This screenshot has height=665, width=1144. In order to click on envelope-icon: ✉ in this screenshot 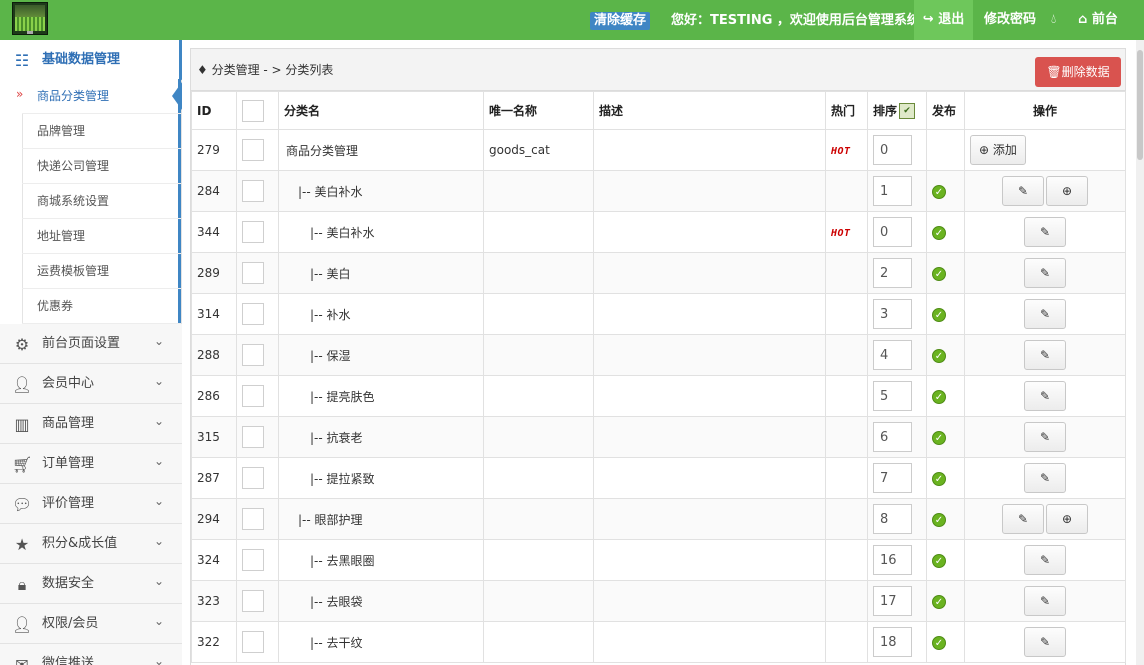, I will do `click(22, 660)`.